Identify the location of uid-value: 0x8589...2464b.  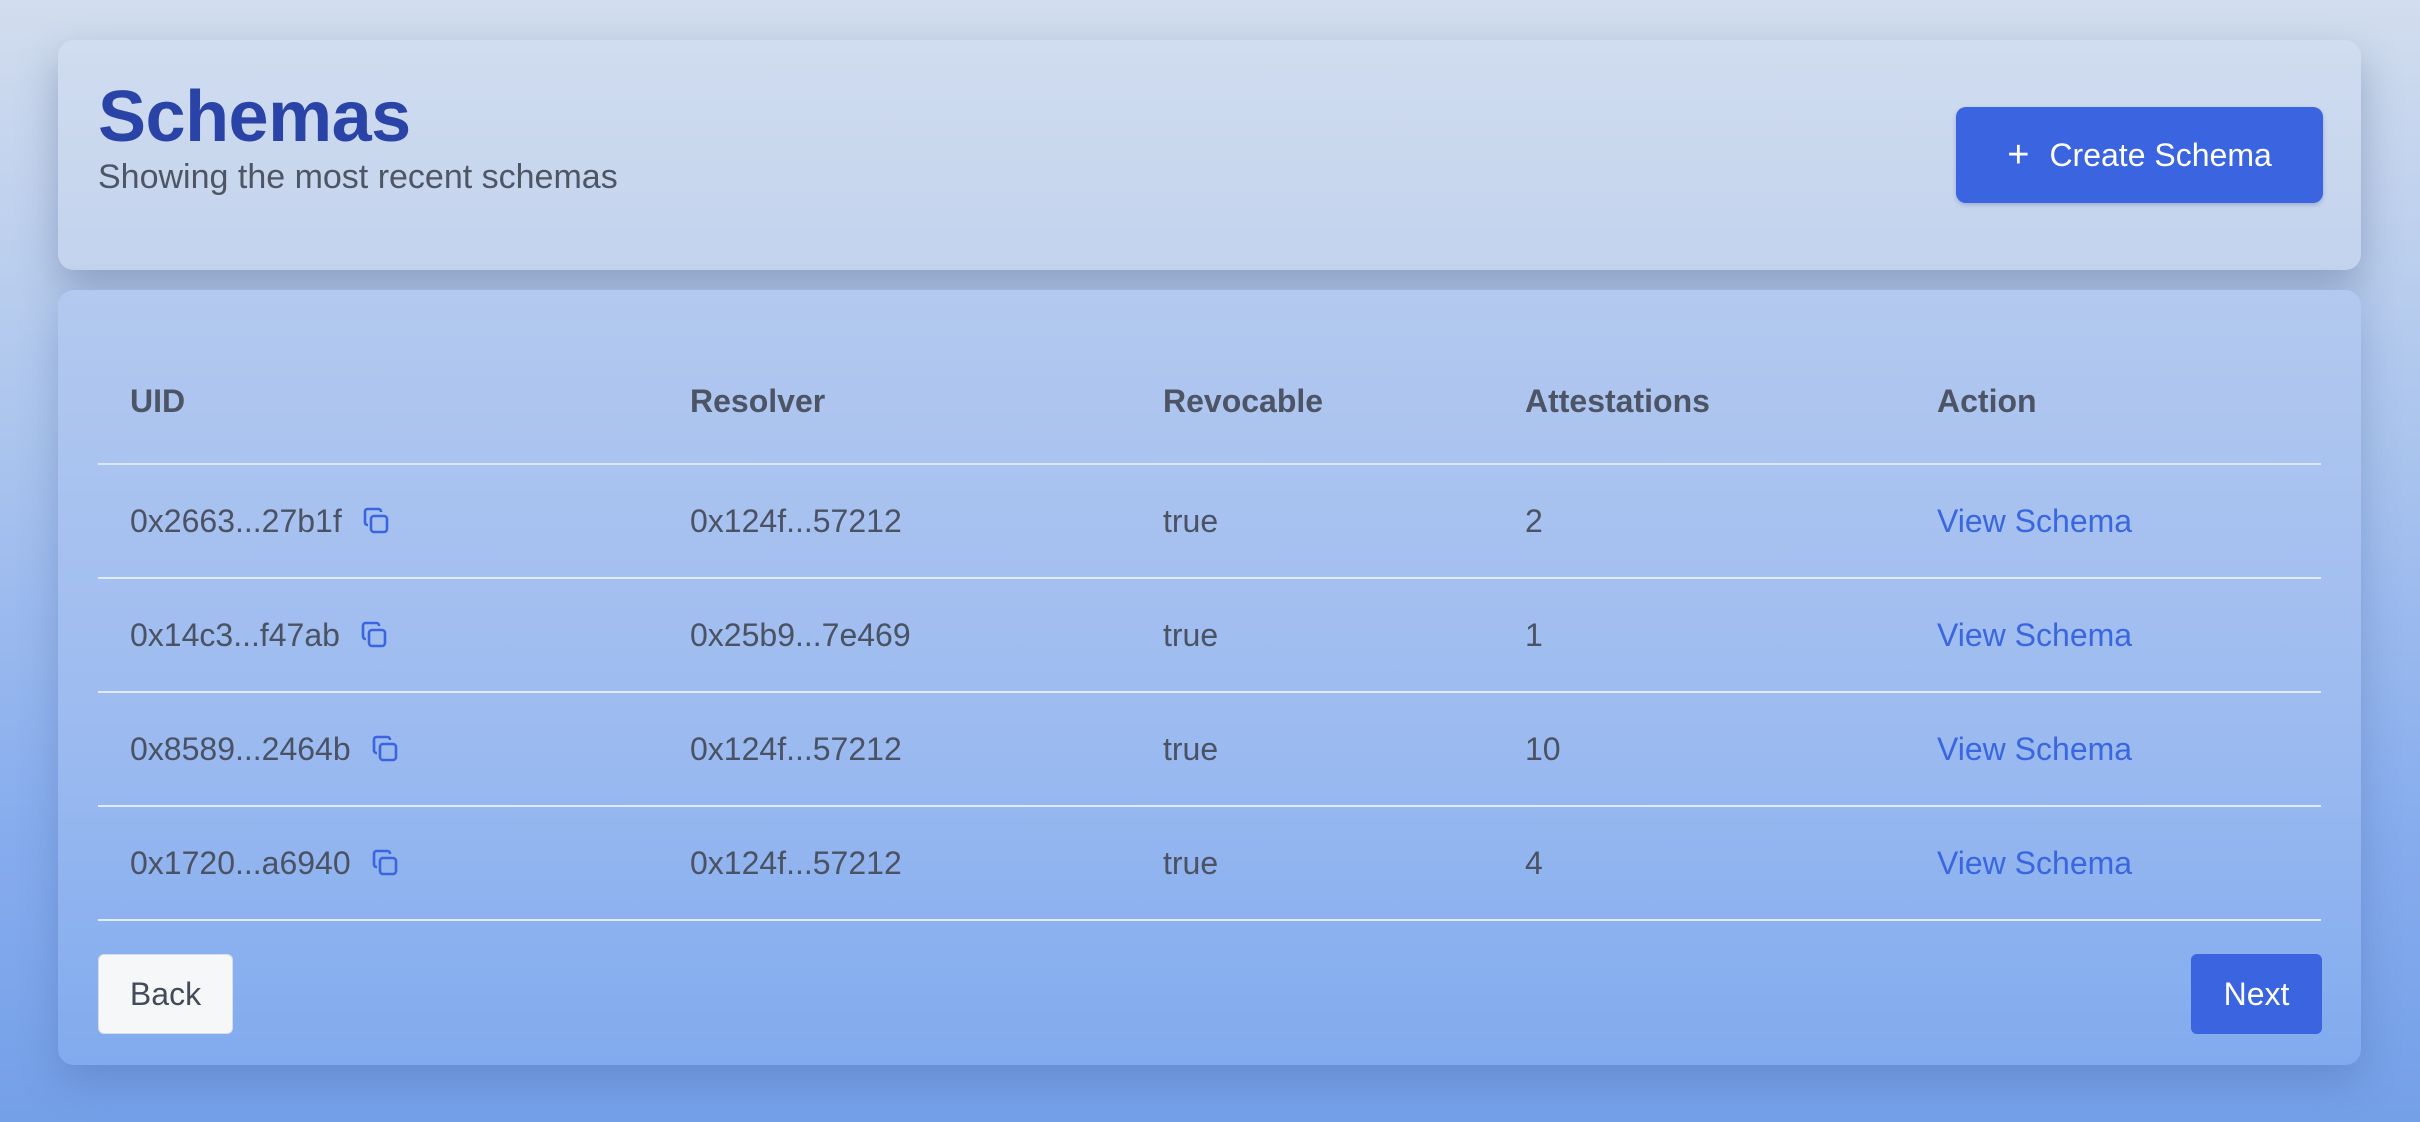
(240, 748).